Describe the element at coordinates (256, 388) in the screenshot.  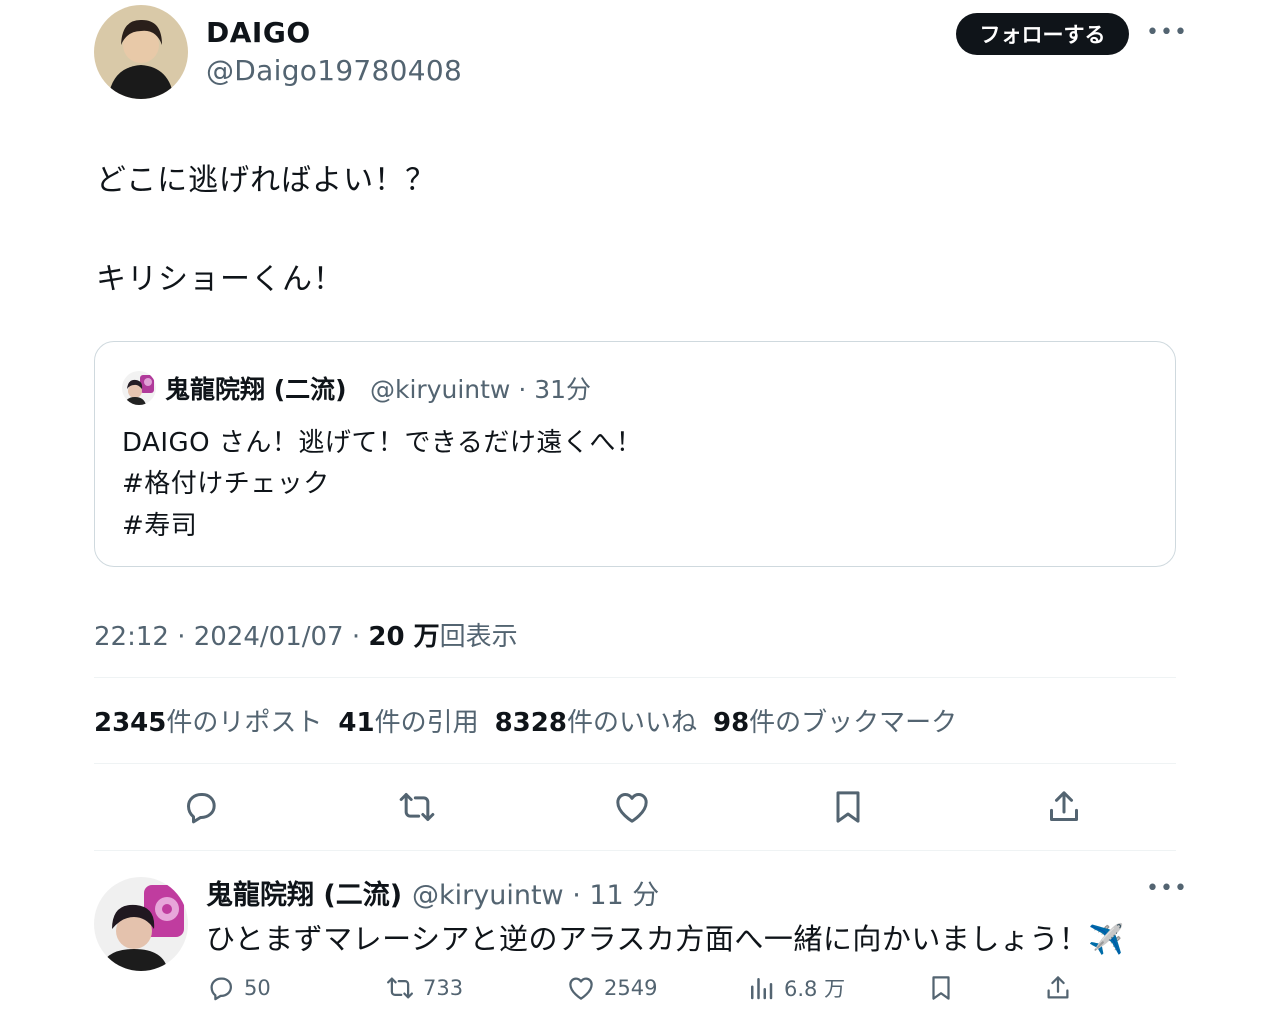
I see `quote-author-name: 鬼龍院翔 (二流)` at that location.